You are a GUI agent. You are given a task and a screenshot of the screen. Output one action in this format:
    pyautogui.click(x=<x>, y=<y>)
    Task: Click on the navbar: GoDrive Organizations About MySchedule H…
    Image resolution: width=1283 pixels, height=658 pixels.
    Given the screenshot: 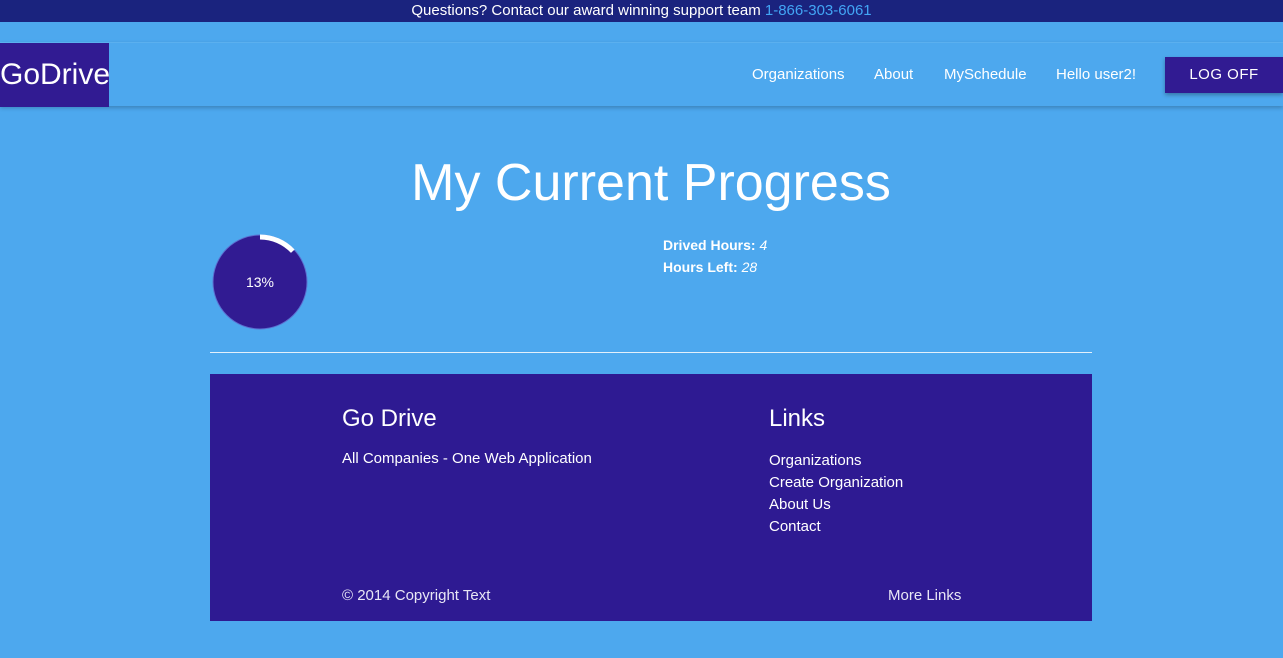 What is the action you would take?
    pyautogui.click(x=641, y=74)
    